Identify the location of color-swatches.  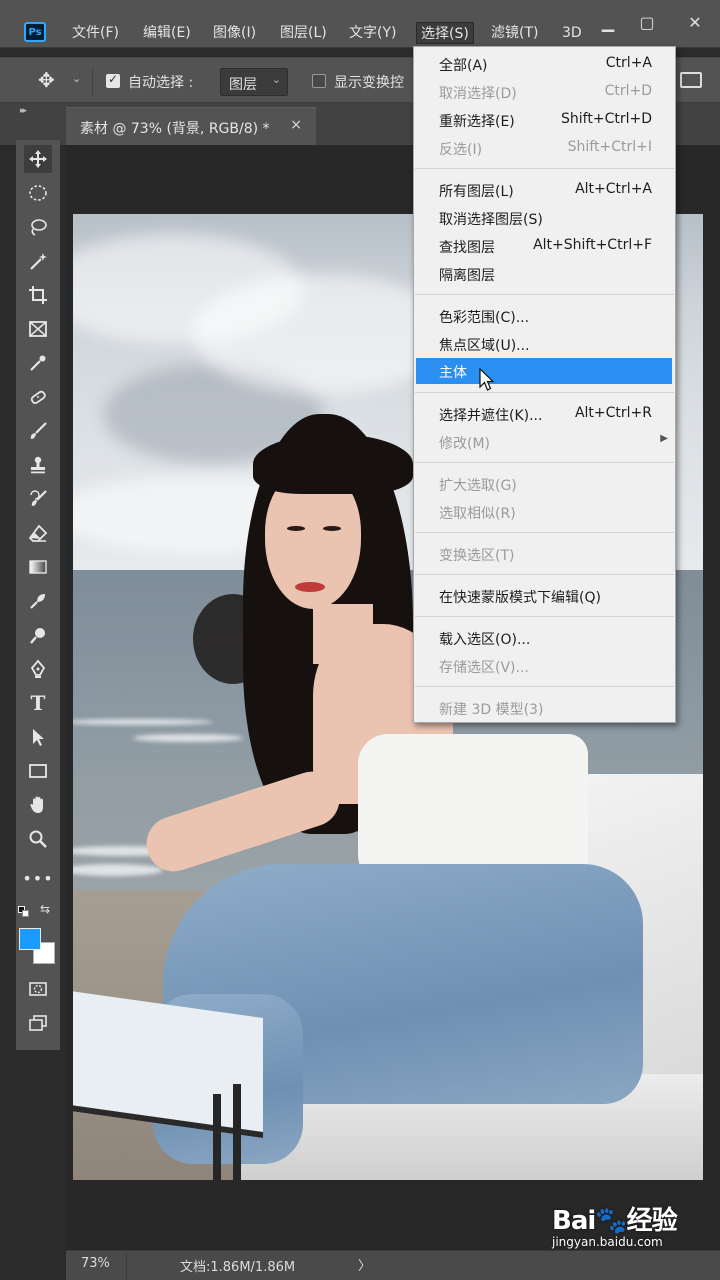
(38, 947).